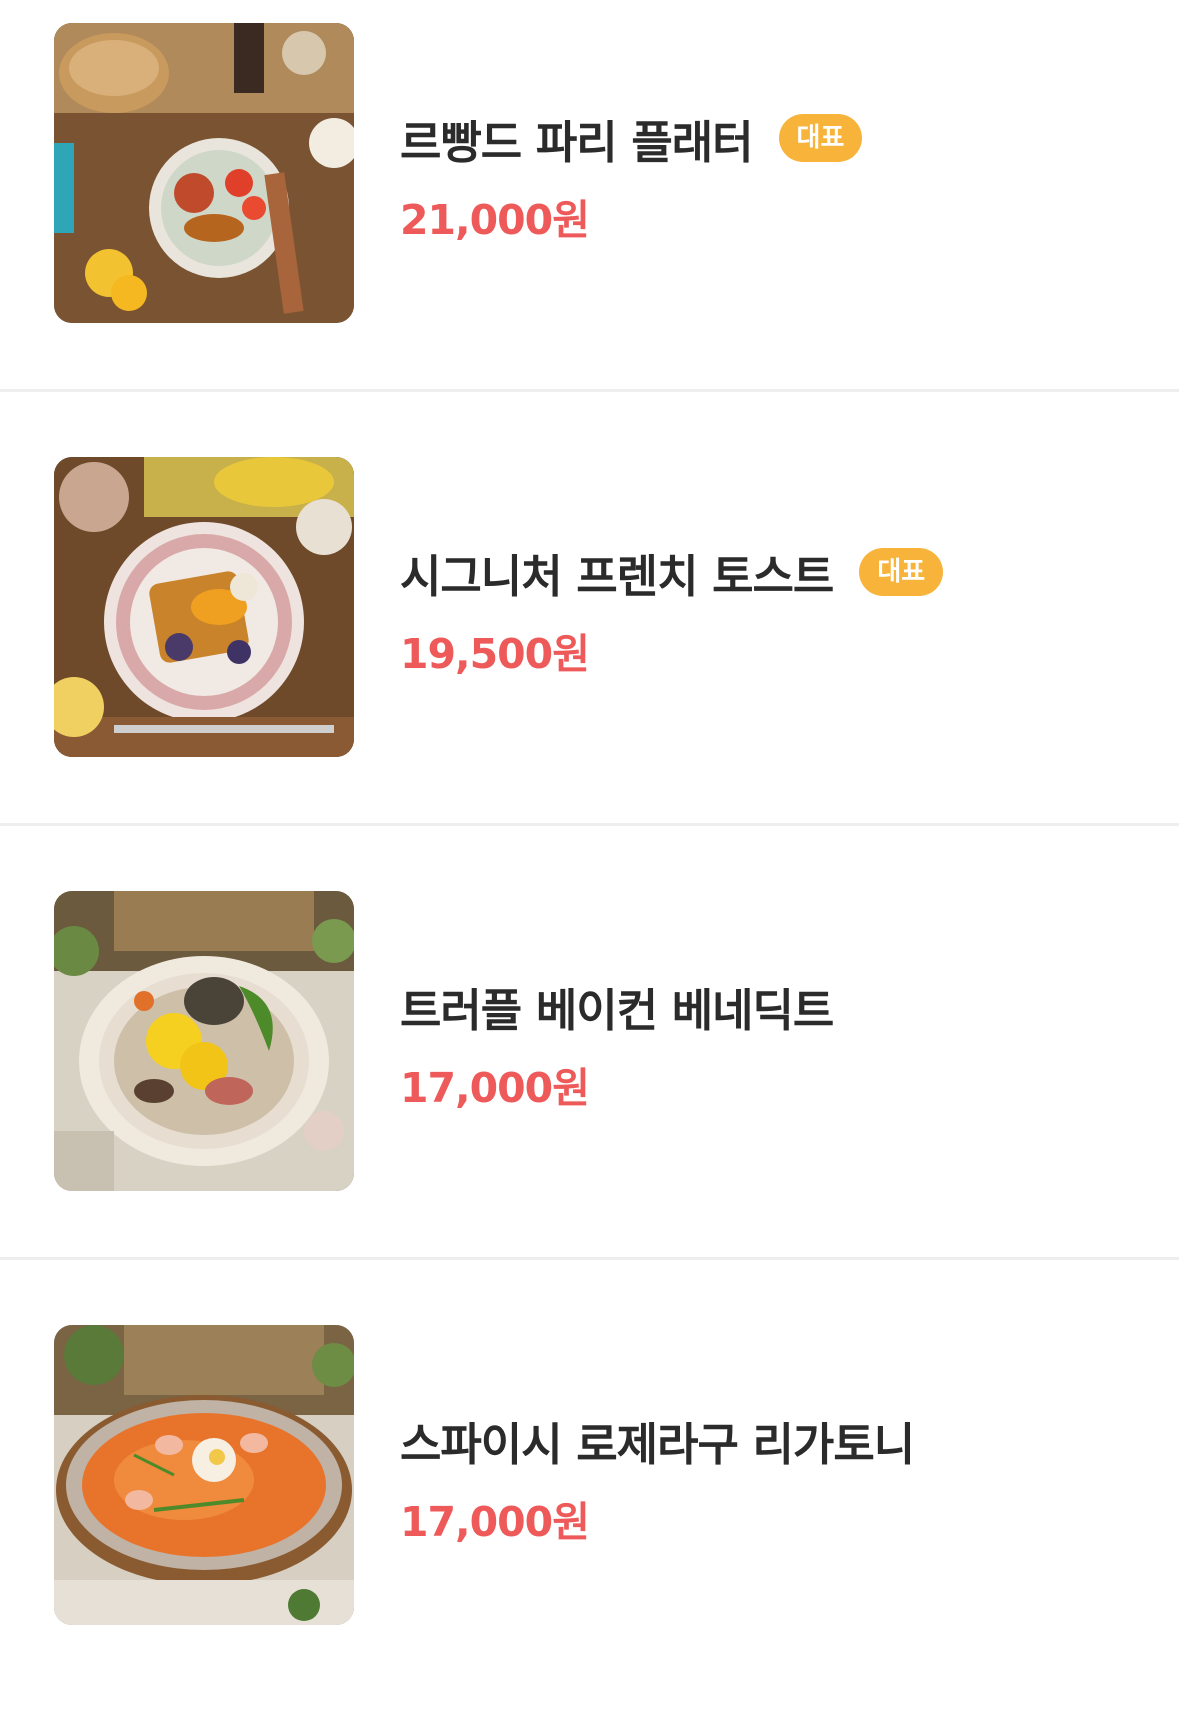  I want to click on menu-item-name-row: 시그니처 프렌치 토스트 대표, so click(672, 572).